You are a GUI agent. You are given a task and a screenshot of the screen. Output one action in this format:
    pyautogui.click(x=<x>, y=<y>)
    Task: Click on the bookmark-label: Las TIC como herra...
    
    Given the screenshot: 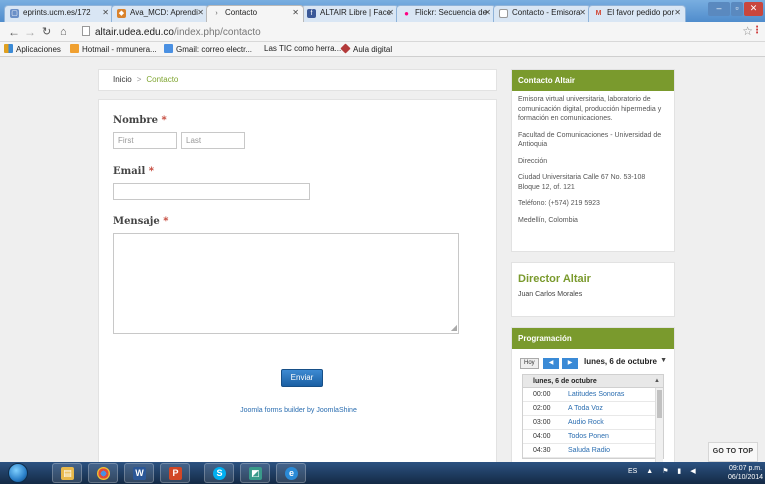 What is the action you would take?
    pyautogui.click(x=303, y=48)
    